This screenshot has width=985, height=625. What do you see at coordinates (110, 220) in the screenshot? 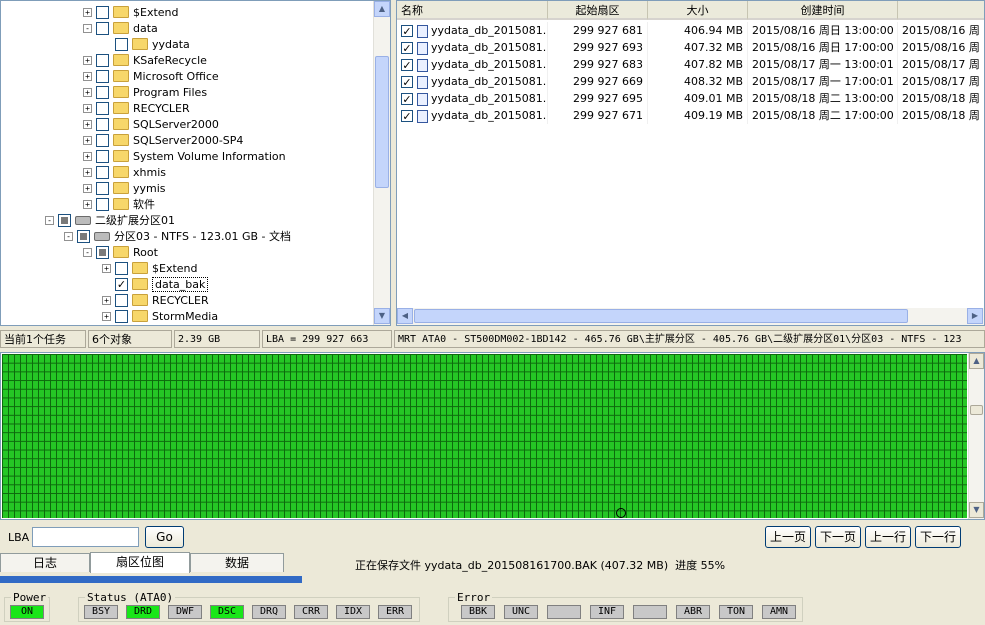
I see `tree-item: - 二级扩展分区01` at bounding box center [110, 220].